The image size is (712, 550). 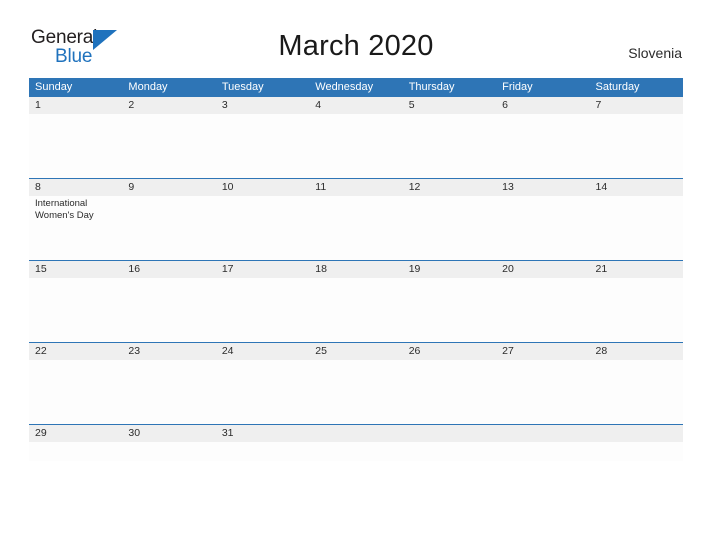 I want to click on date-cell: 22, so click(x=75, y=351).